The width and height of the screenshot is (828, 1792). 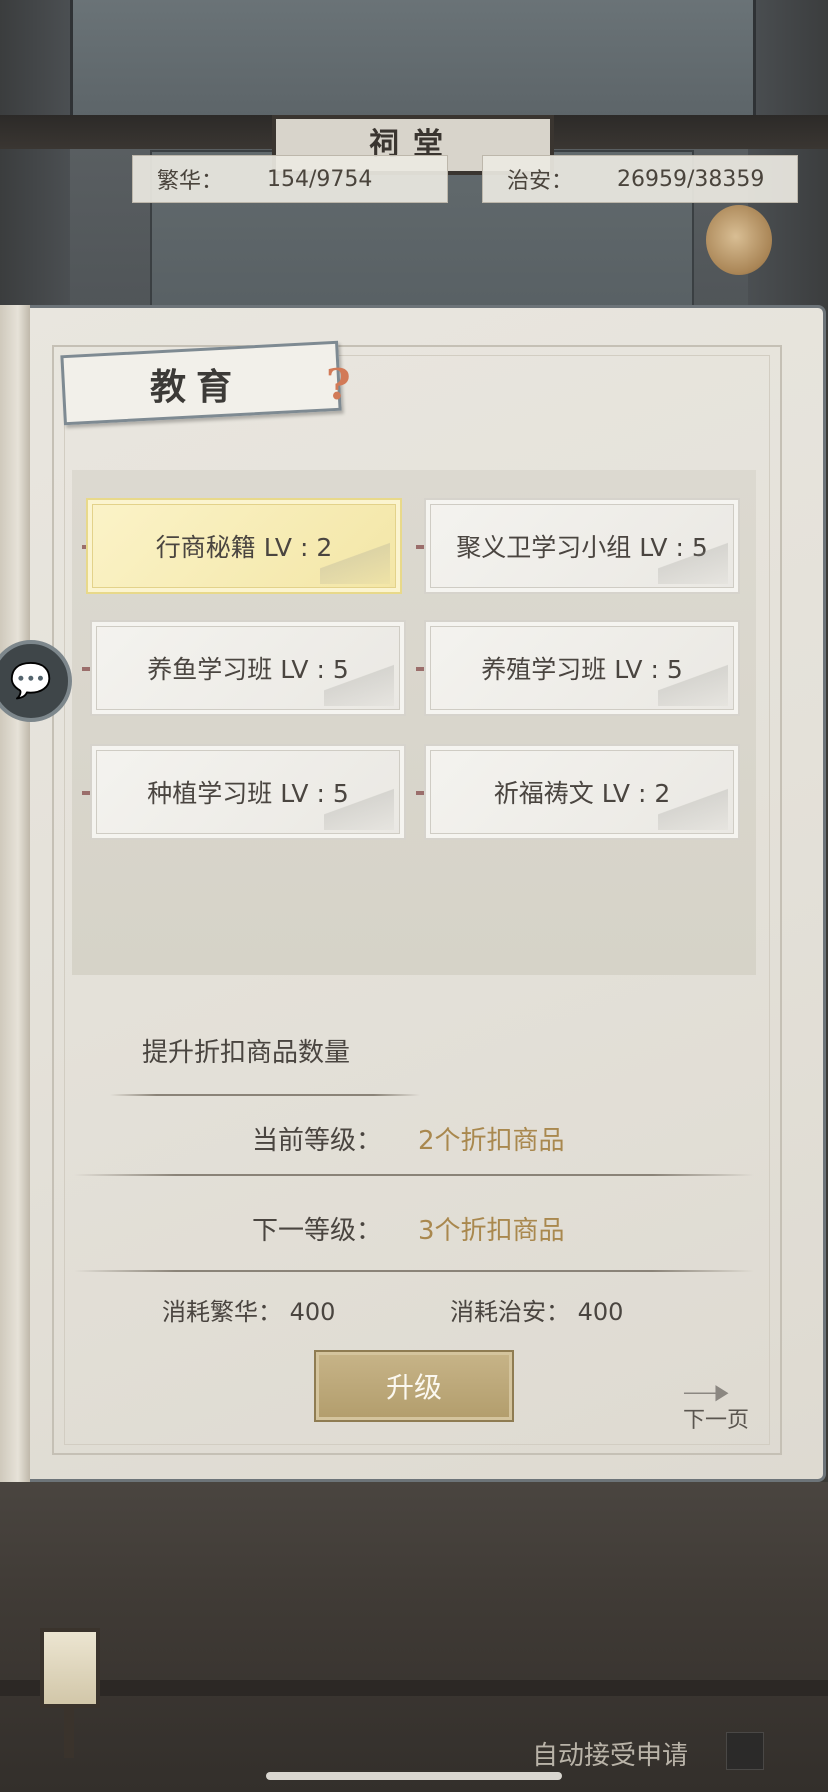 I want to click on course-label: 行商秘籍 LV : 2, so click(x=244, y=547).